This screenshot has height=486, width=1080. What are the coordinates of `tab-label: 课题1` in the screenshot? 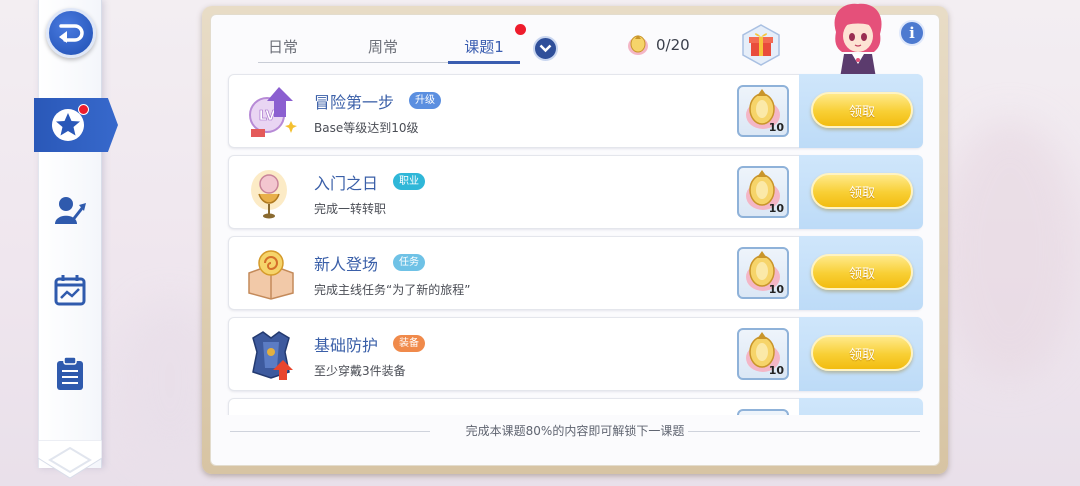 It's located at (484, 47).